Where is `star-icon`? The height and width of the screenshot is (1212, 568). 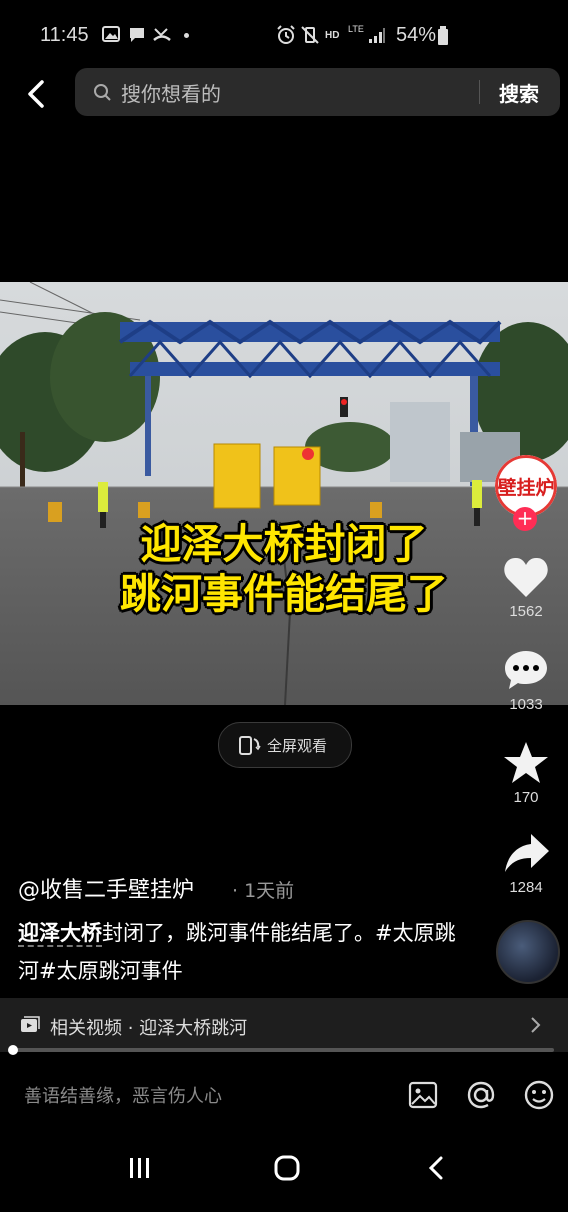
star-icon is located at coordinates (526, 762).